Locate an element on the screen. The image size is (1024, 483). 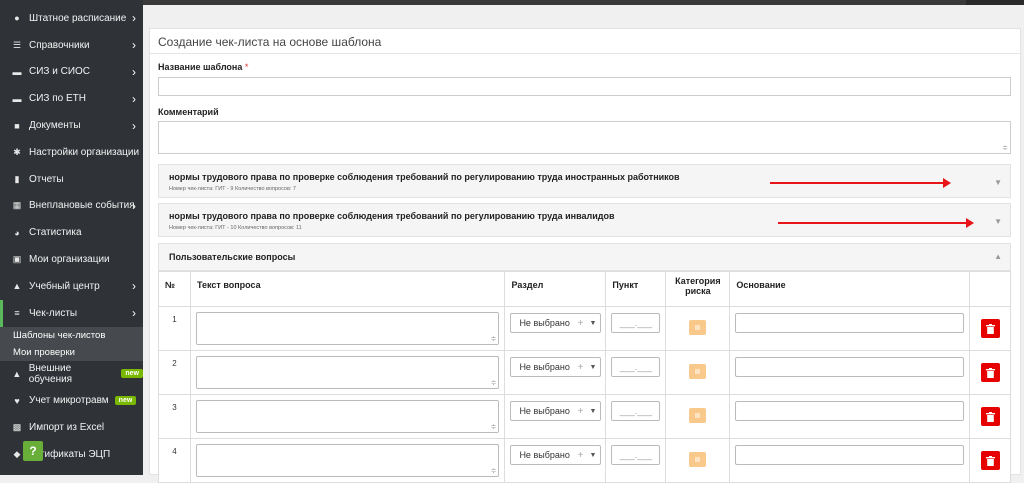
plus-icon: + is located at coordinates (580, 323).